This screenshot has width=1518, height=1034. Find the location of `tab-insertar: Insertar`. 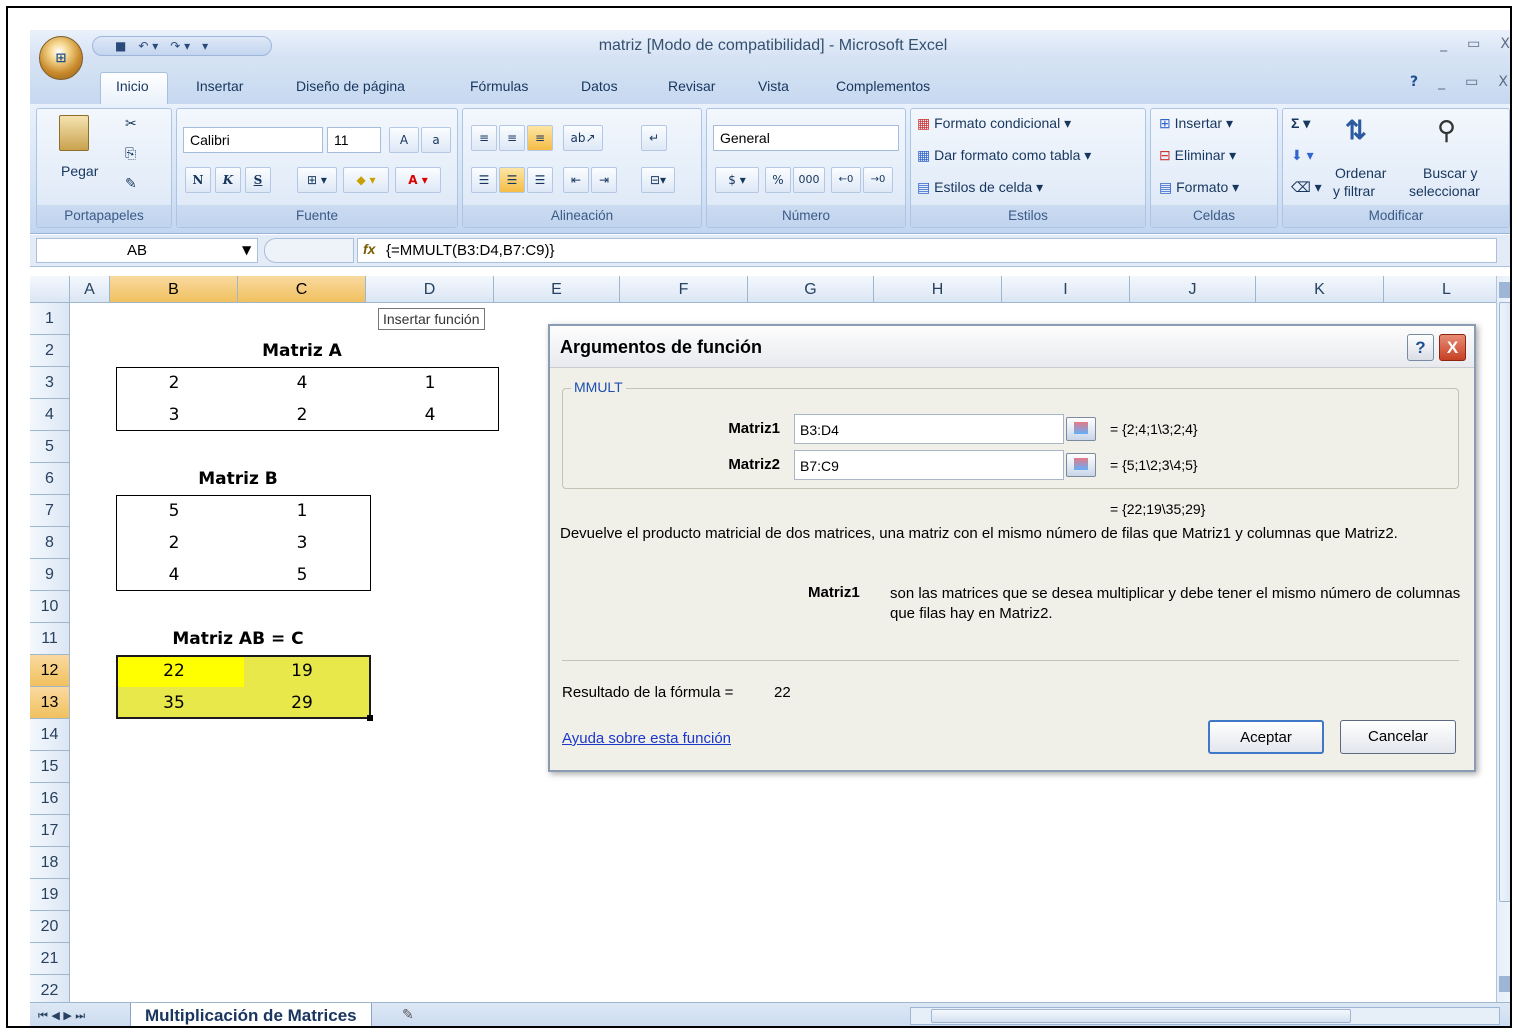

tab-insertar: Insertar is located at coordinates (219, 86).